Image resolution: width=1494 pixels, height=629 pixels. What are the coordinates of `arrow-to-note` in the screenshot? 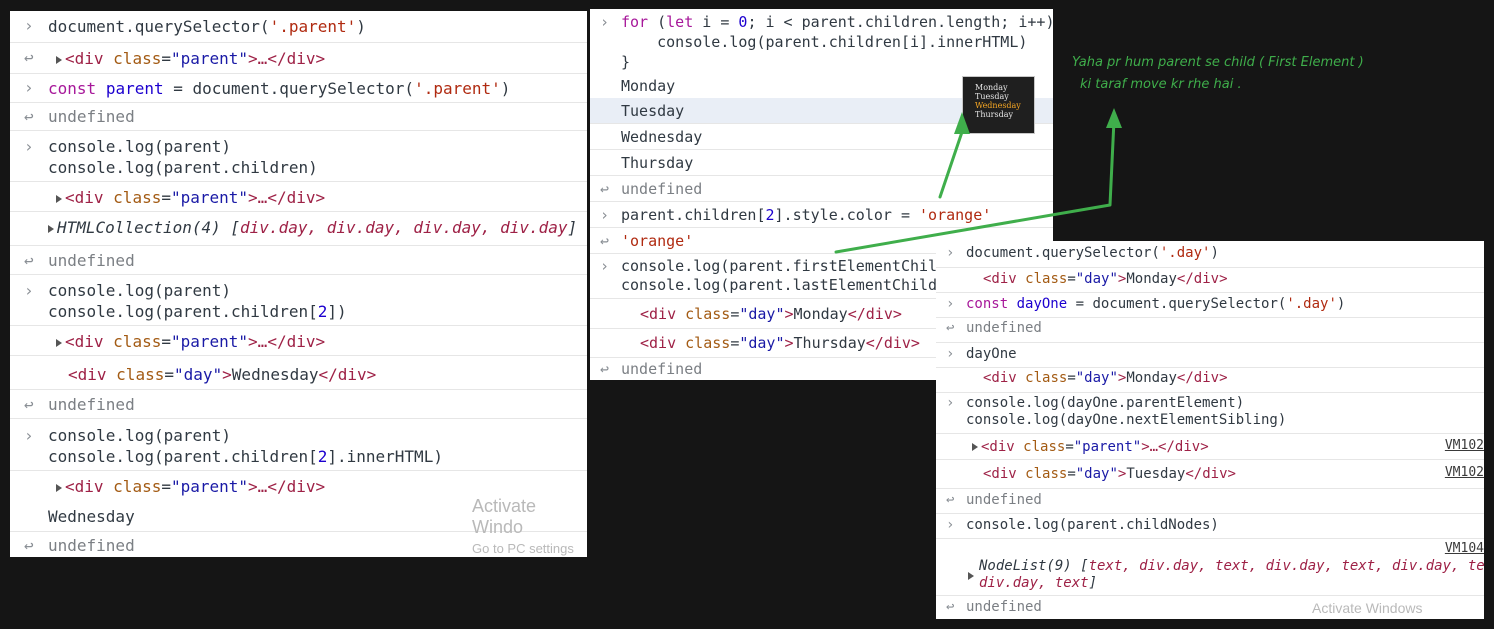 It's located at (975, 186).